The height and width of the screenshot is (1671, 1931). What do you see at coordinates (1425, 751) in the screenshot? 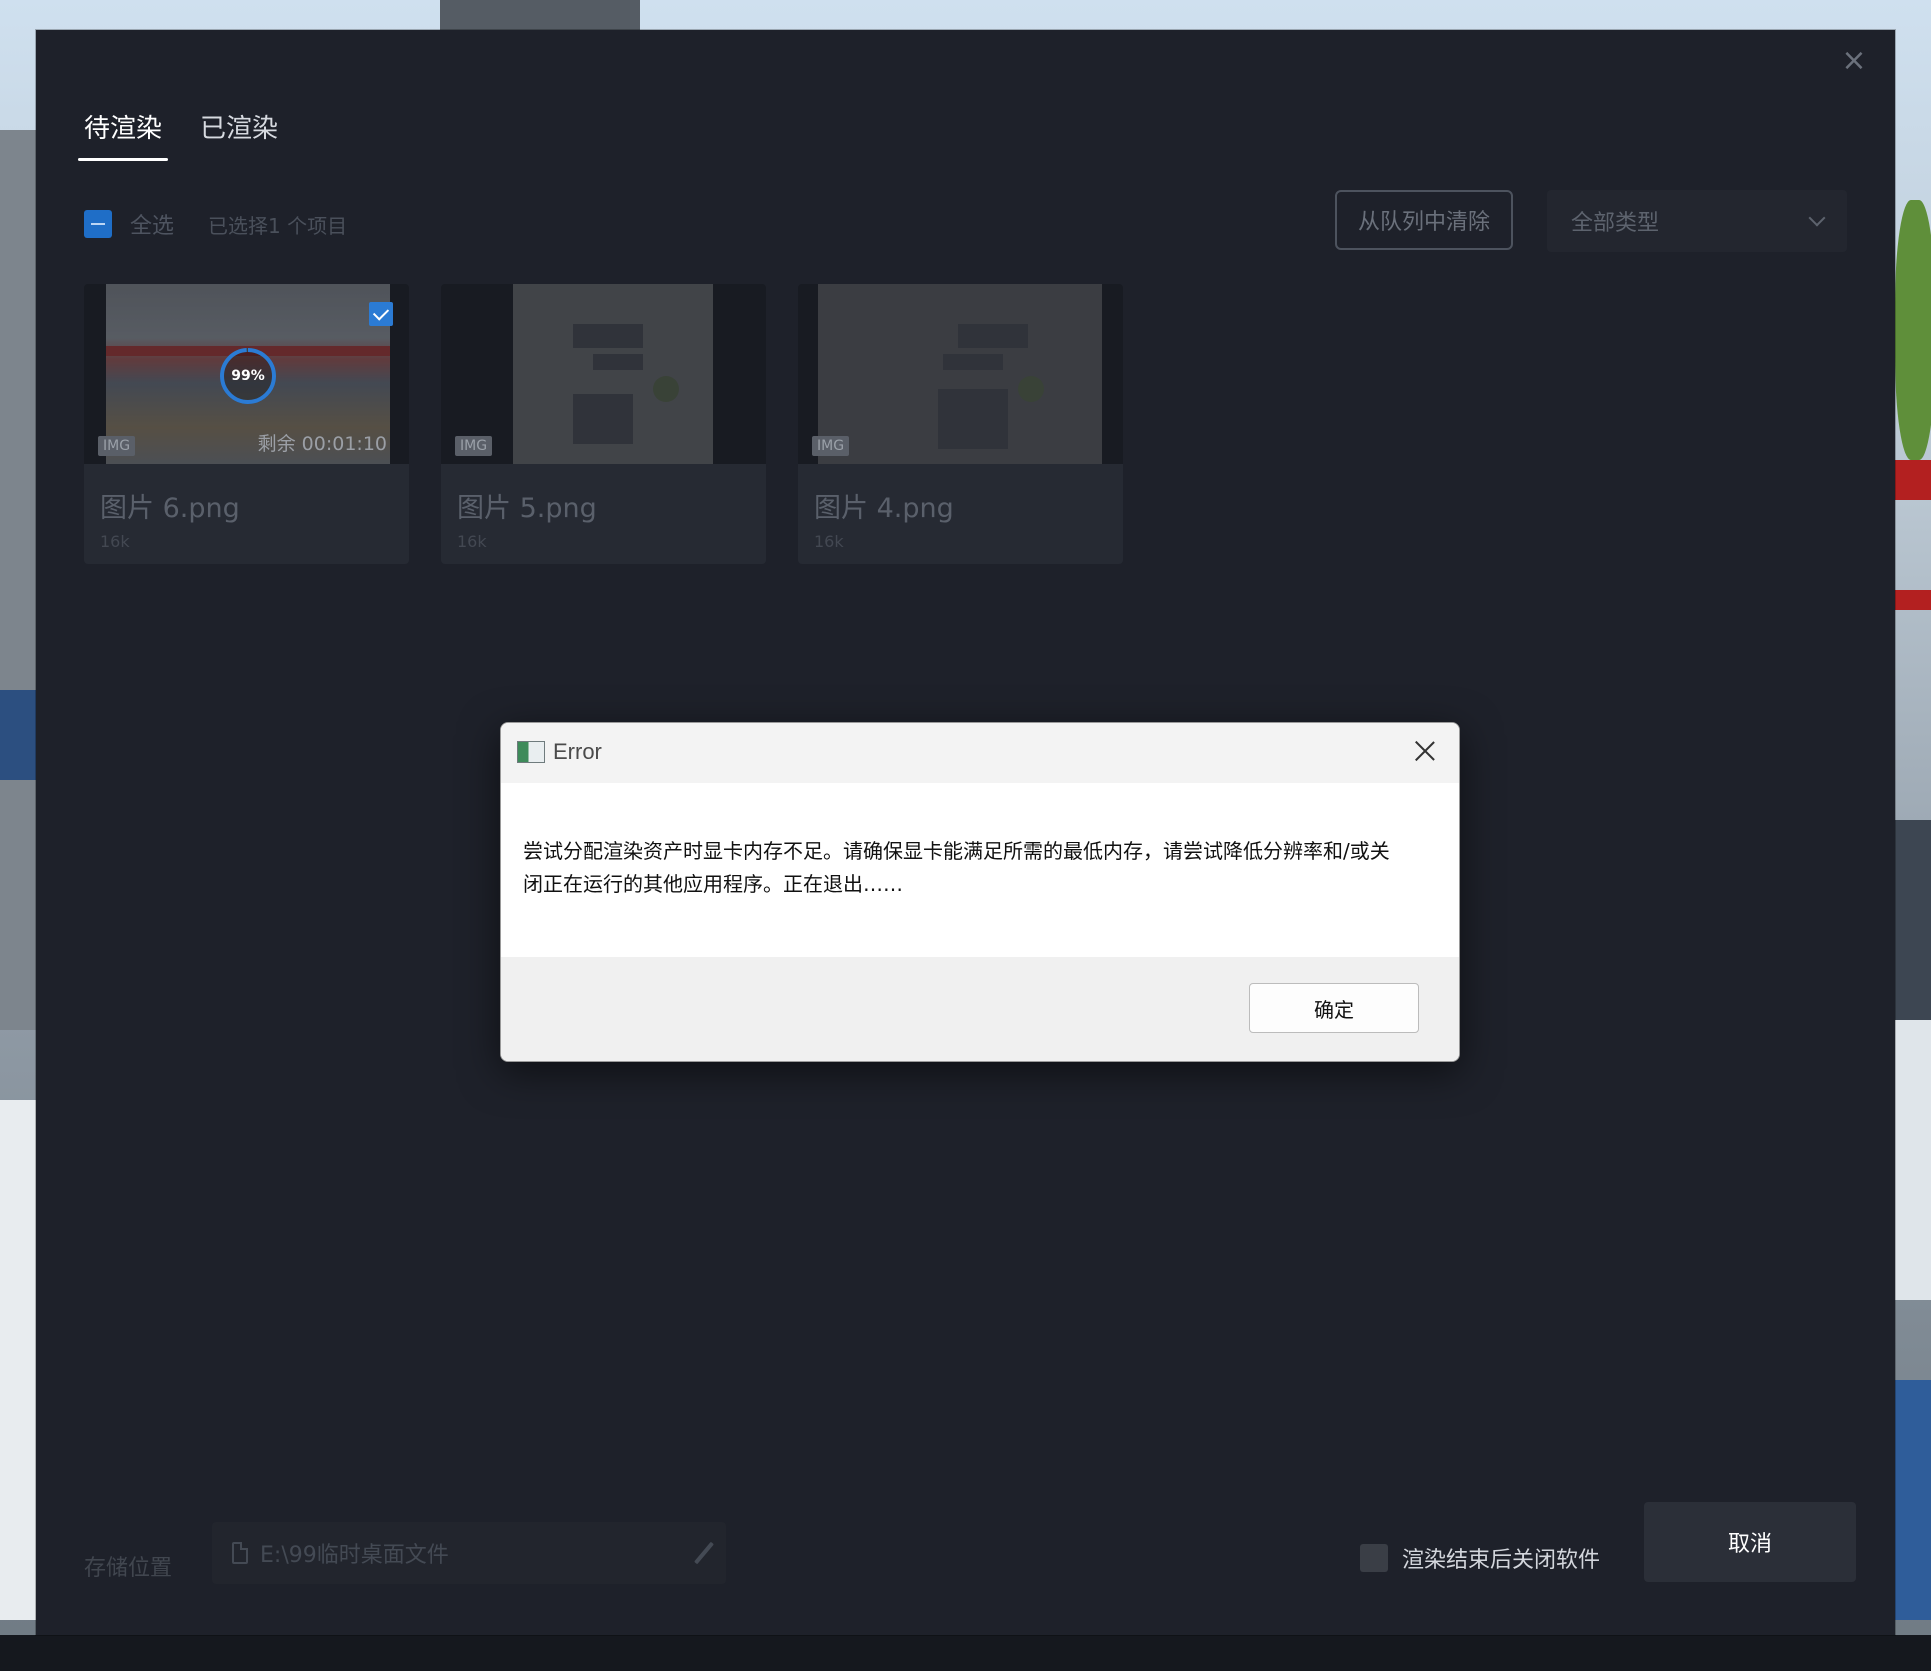
I see `close-icon` at bounding box center [1425, 751].